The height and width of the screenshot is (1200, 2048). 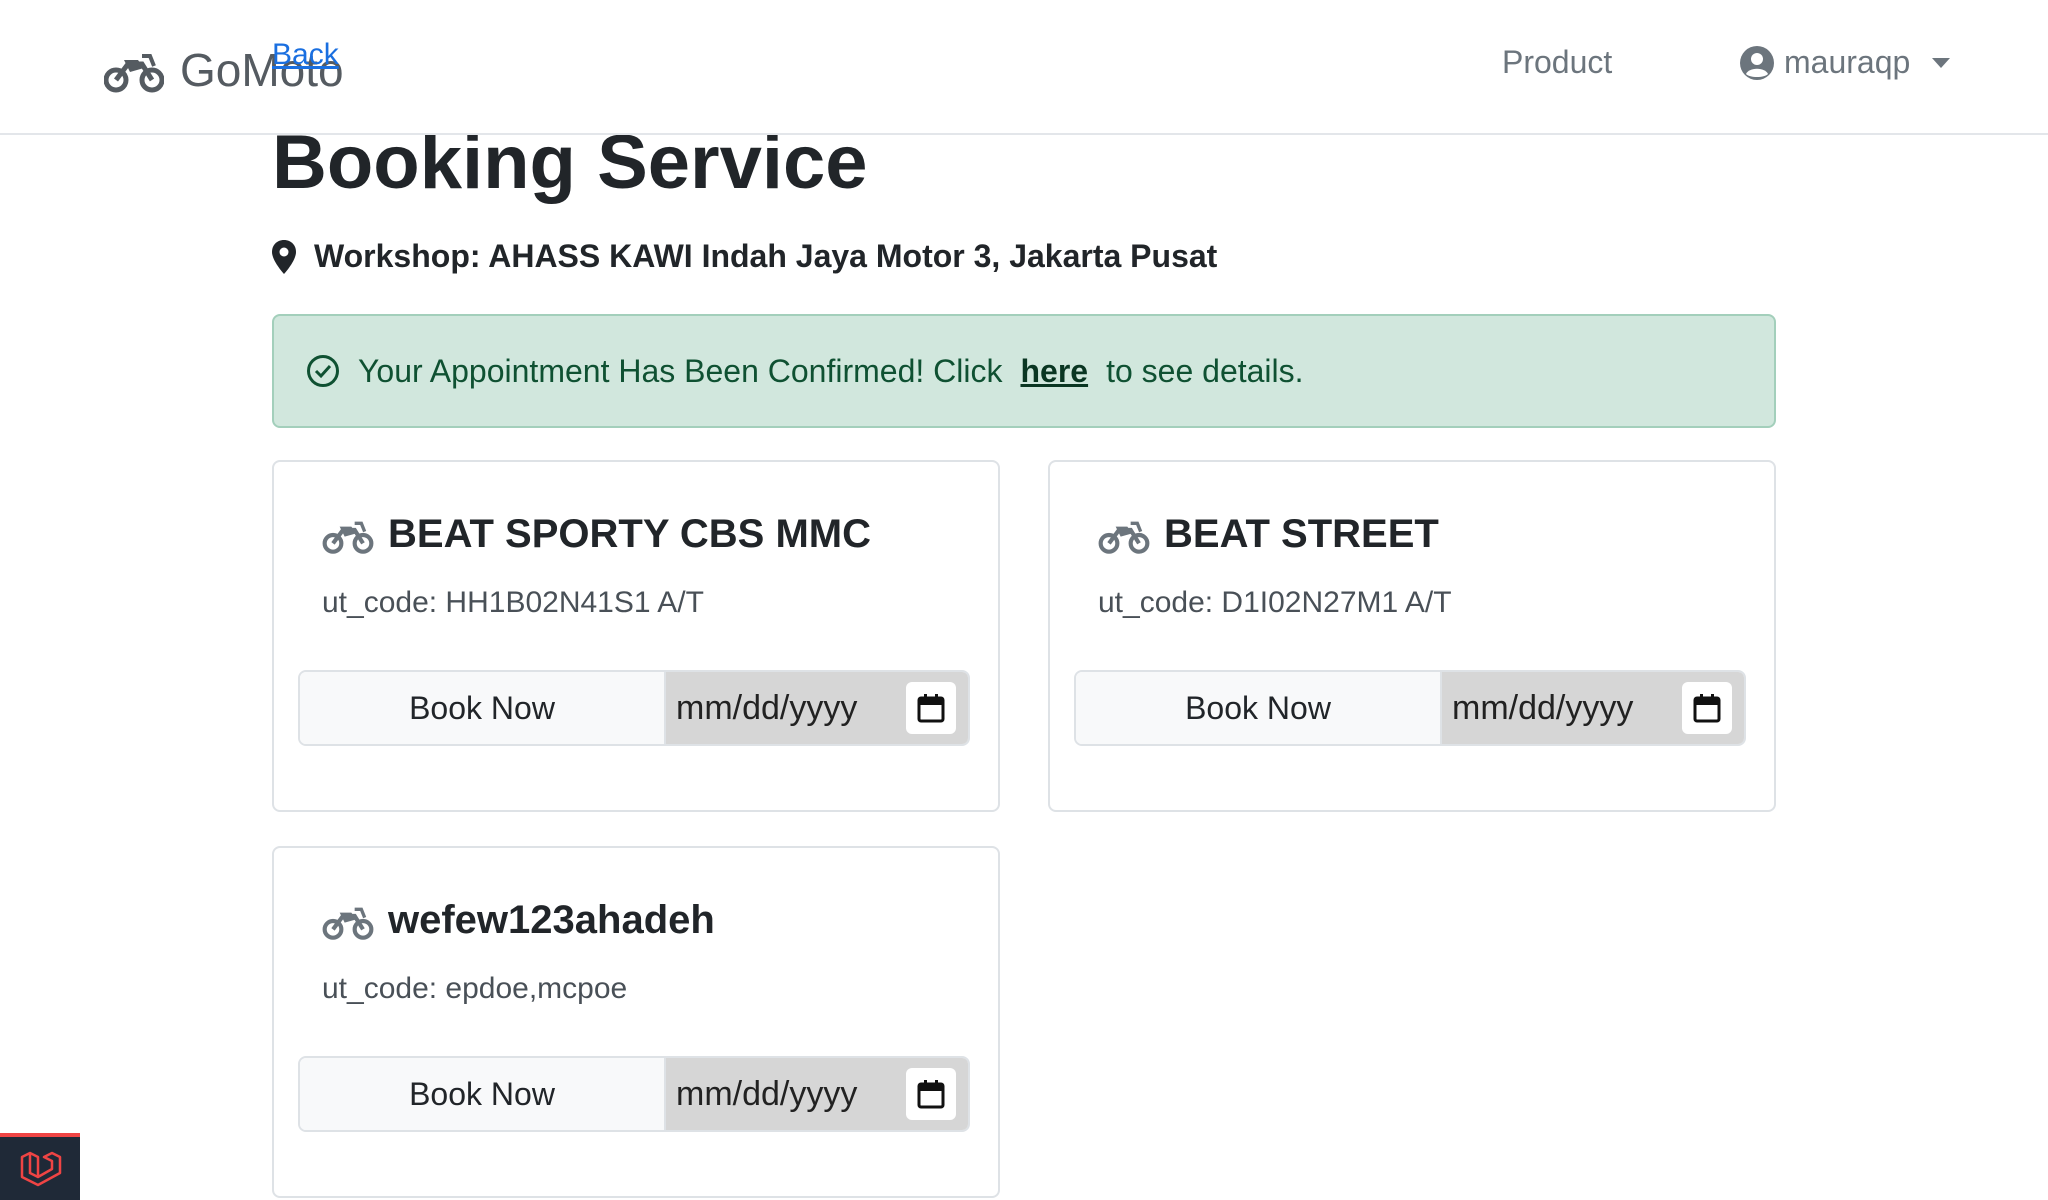 I want to click on user-menu-dropdown: mauraqp, so click(x=1845, y=62).